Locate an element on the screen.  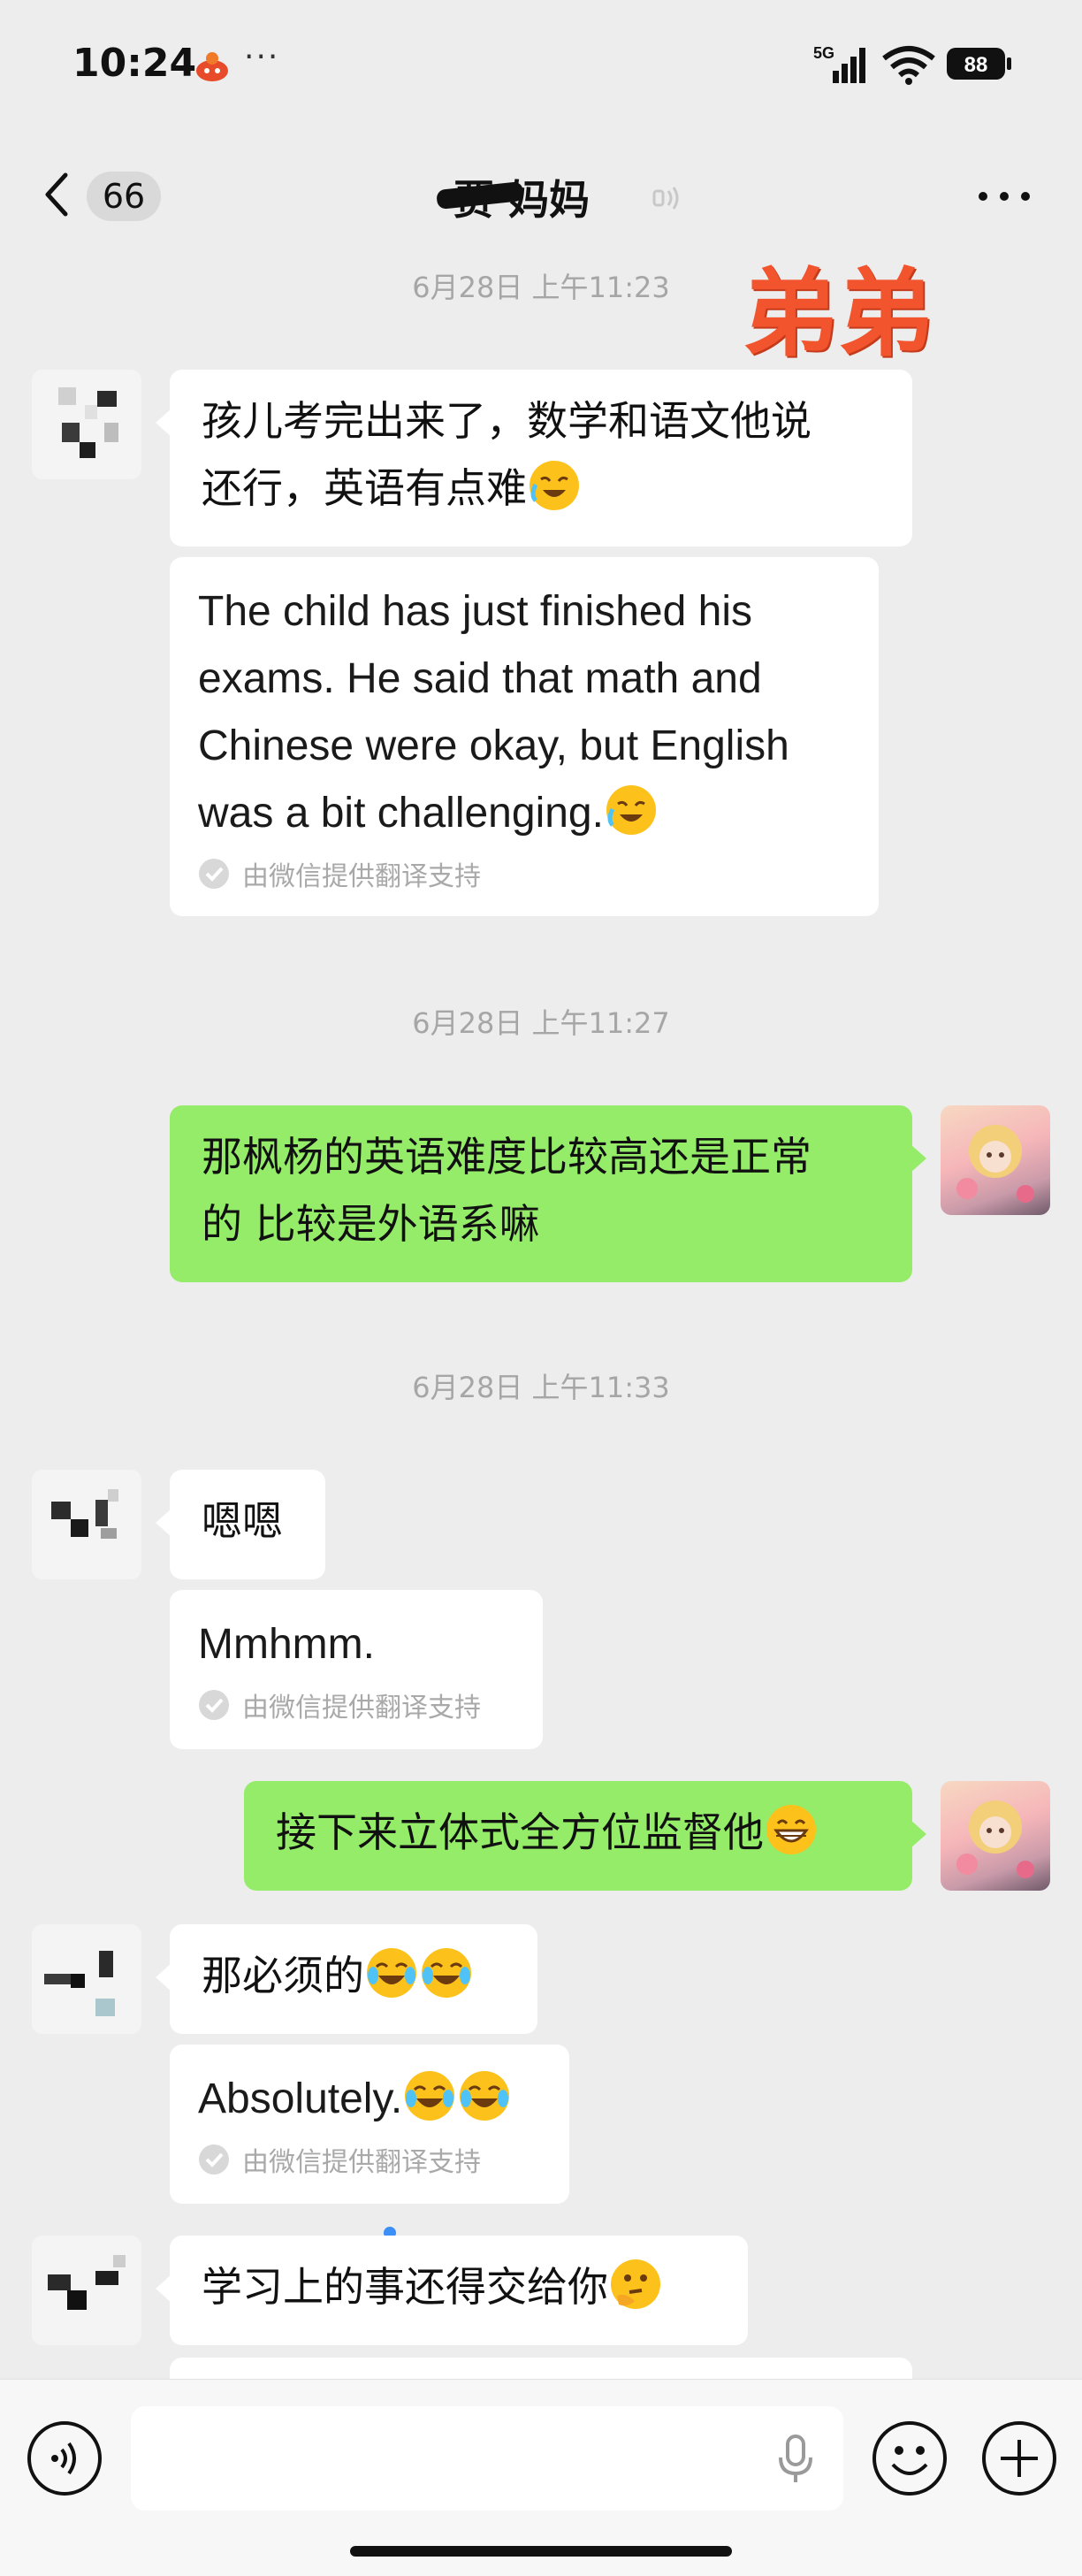
timestamp: 6月28日 上午11:33 is located at coordinates (541, 1388).